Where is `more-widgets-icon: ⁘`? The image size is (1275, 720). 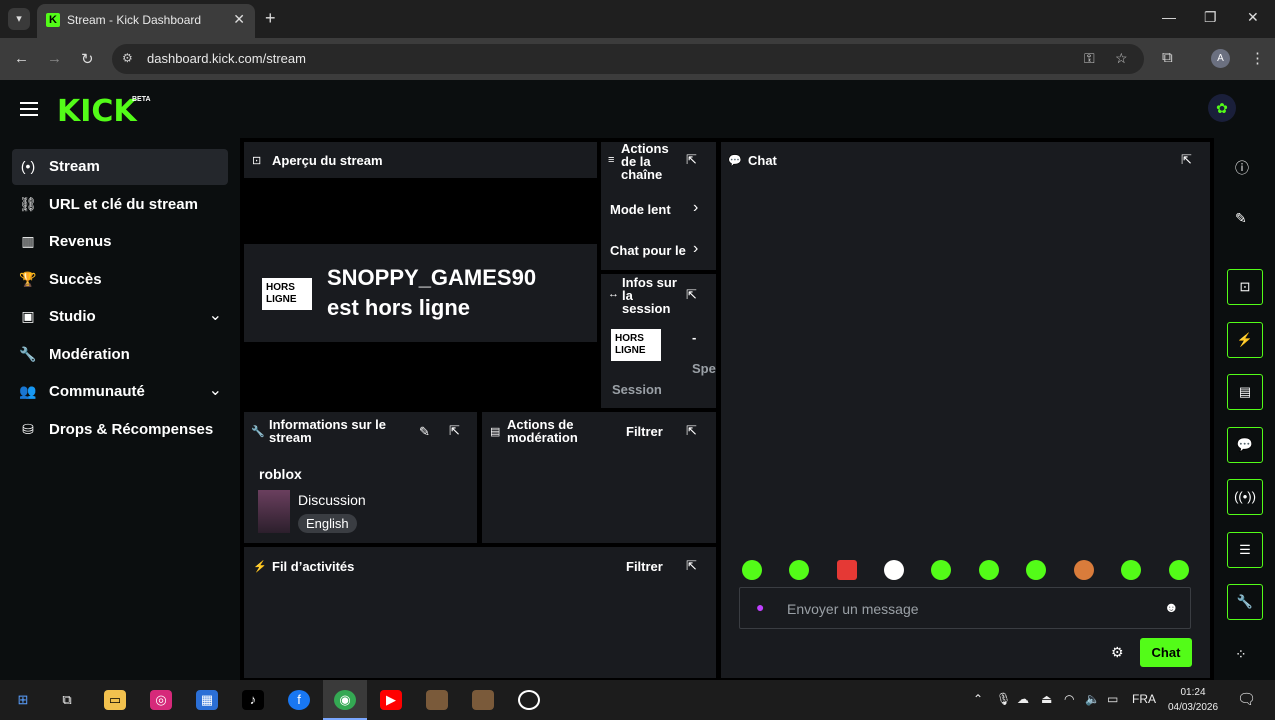
more-widgets-icon: ⁘ is located at coordinates (1241, 654).